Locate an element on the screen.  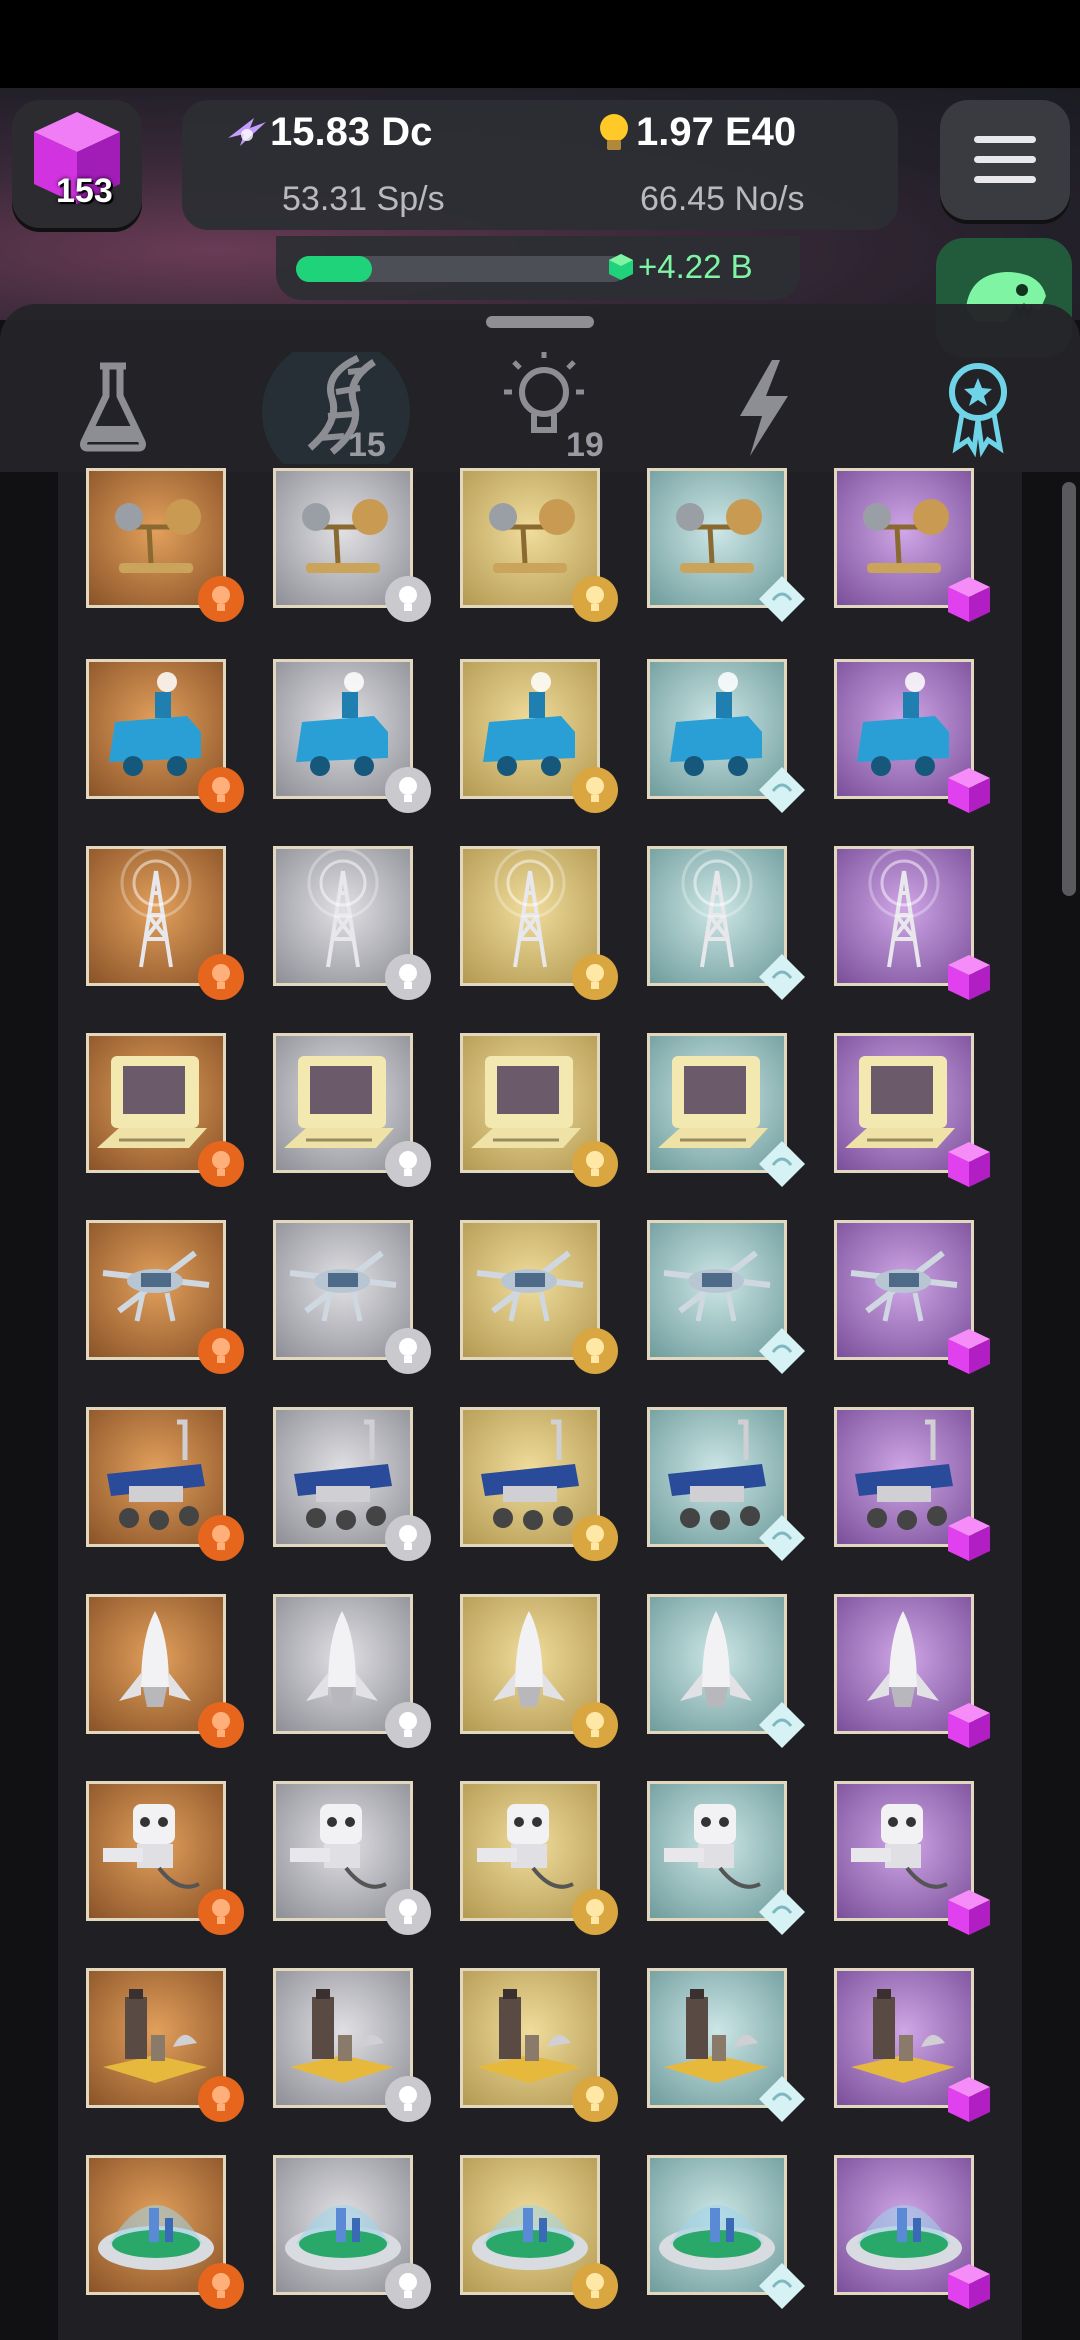
tab-ideas: 19 is located at coordinates (553, 408).